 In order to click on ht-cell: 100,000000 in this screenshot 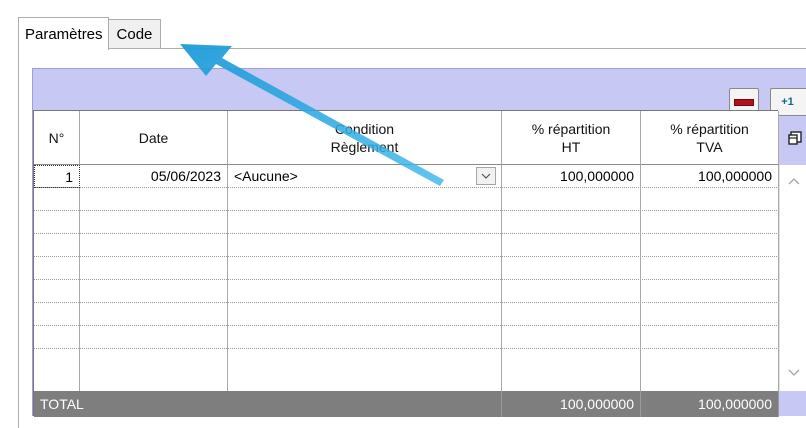, I will do `click(571, 176)`.